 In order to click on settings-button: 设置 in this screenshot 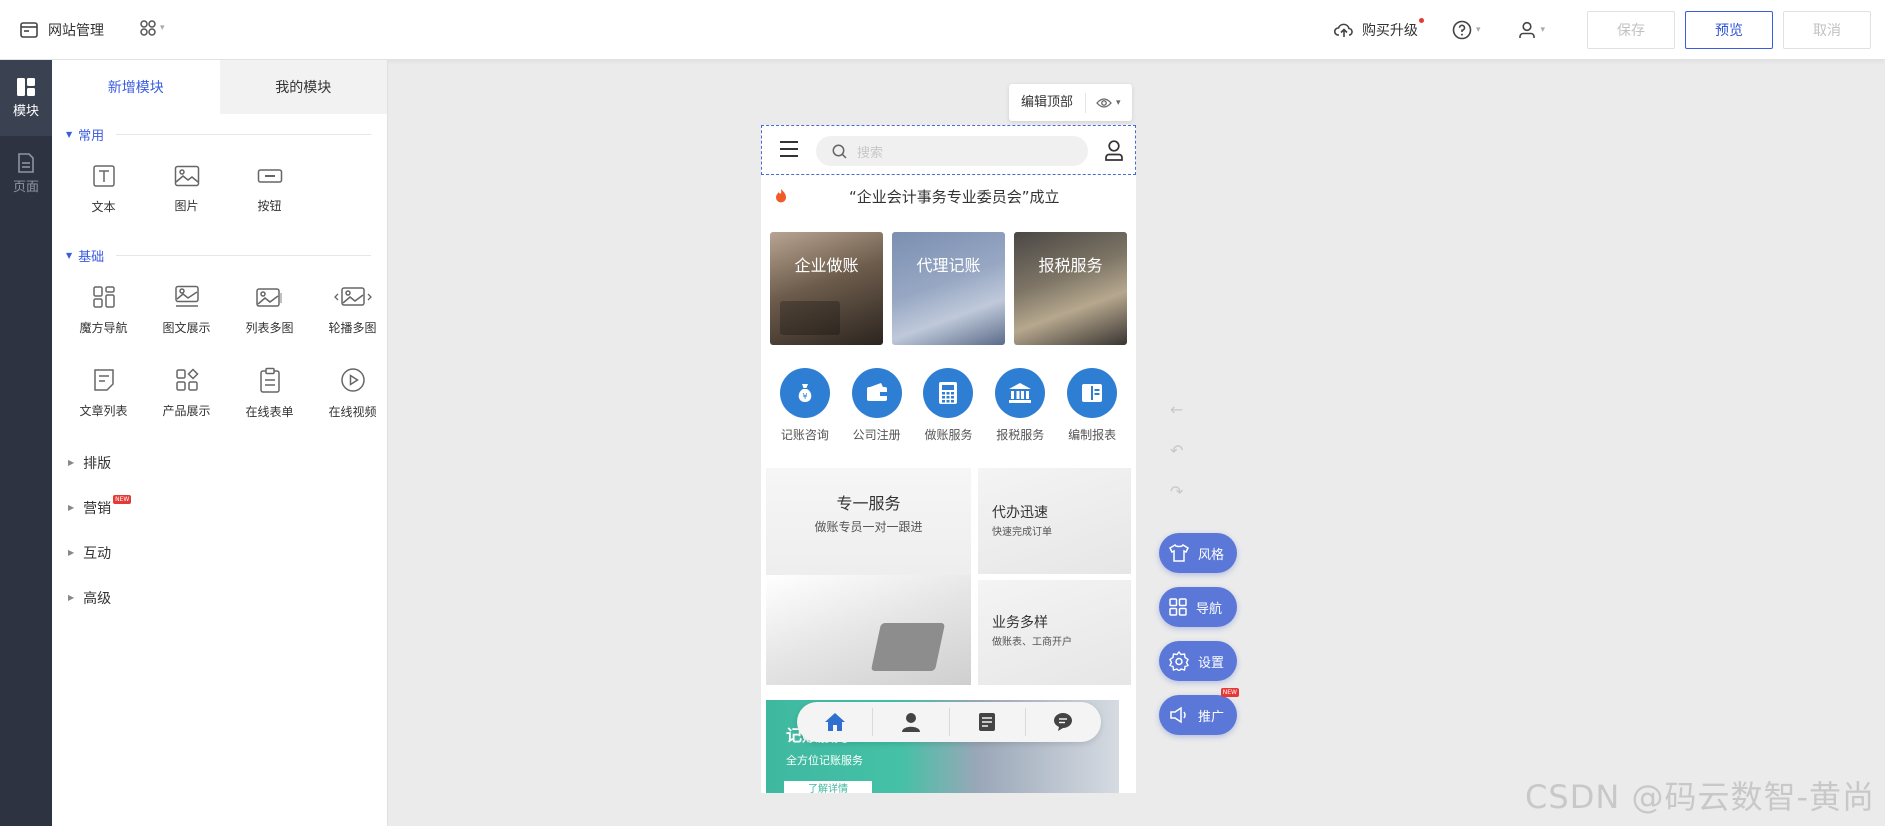, I will do `click(1198, 661)`.